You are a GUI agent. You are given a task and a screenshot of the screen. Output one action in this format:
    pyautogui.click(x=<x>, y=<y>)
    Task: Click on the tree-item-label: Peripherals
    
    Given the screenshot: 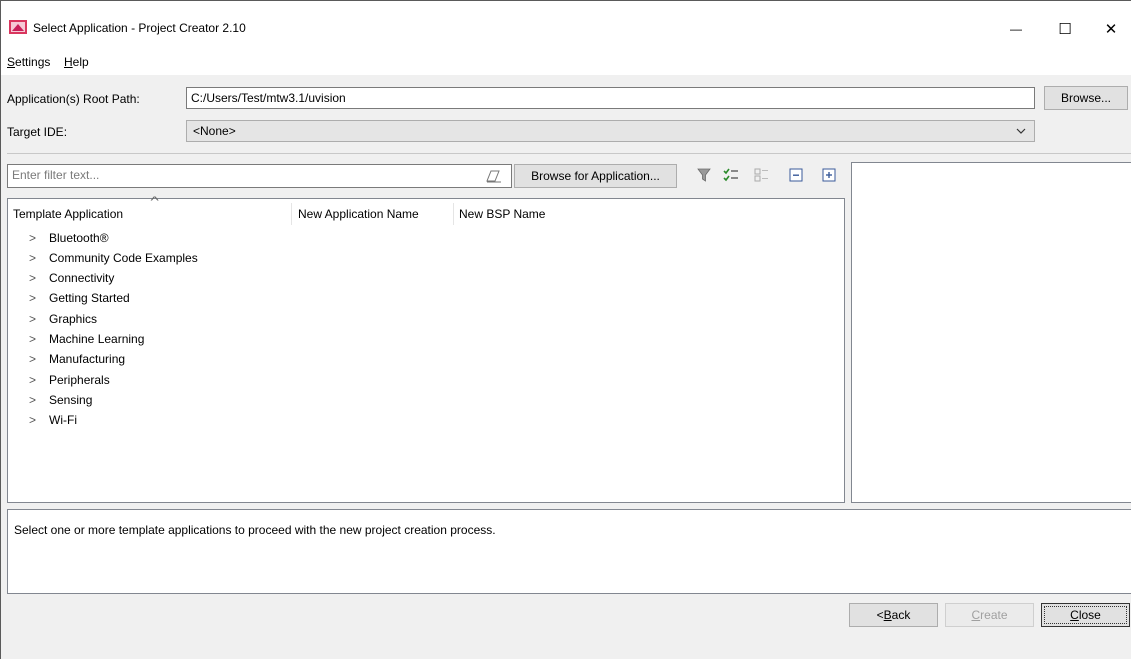 What is the action you would take?
    pyautogui.click(x=79, y=380)
    